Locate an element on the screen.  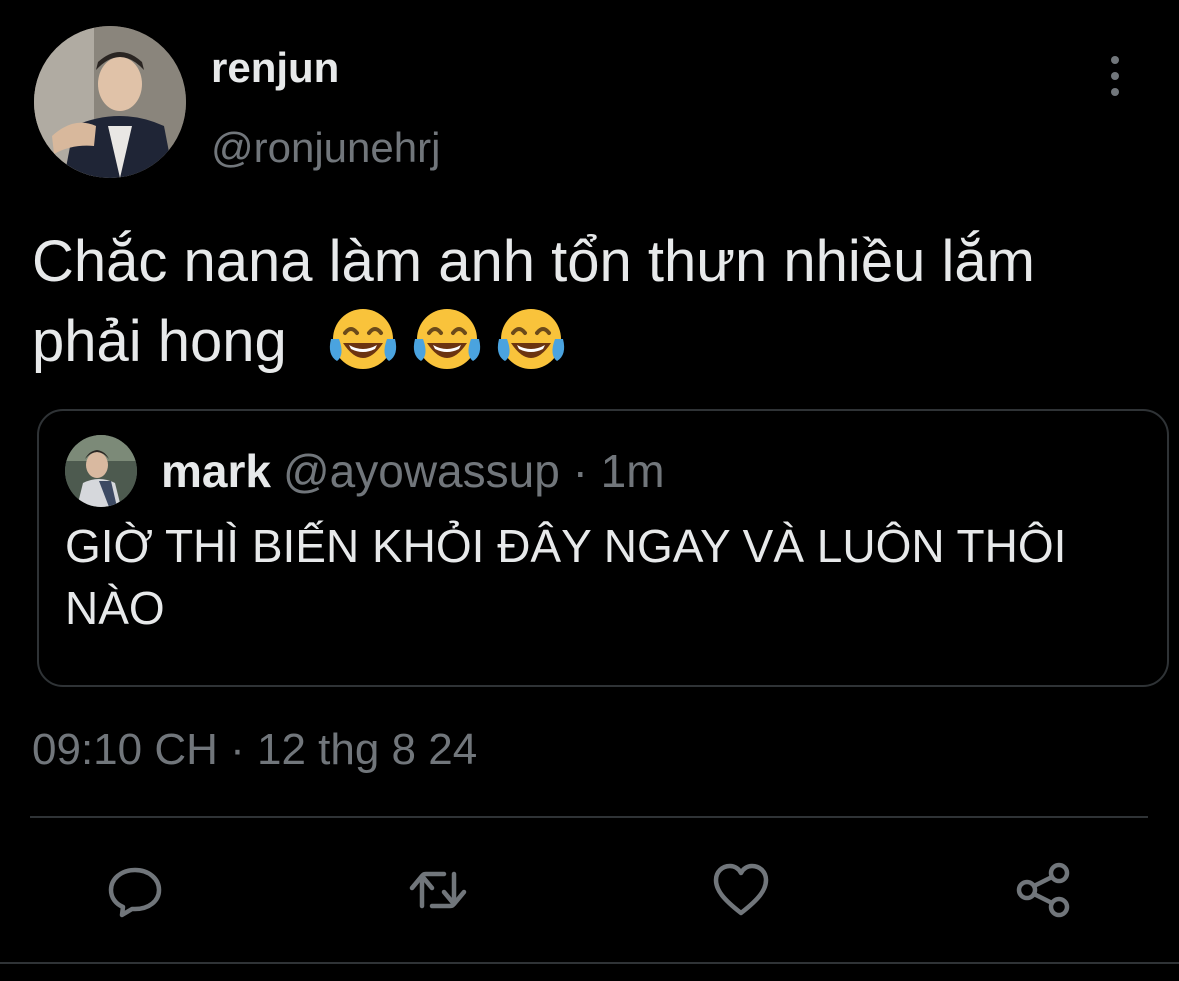
retweet-button is located at coordinates (438, 890).